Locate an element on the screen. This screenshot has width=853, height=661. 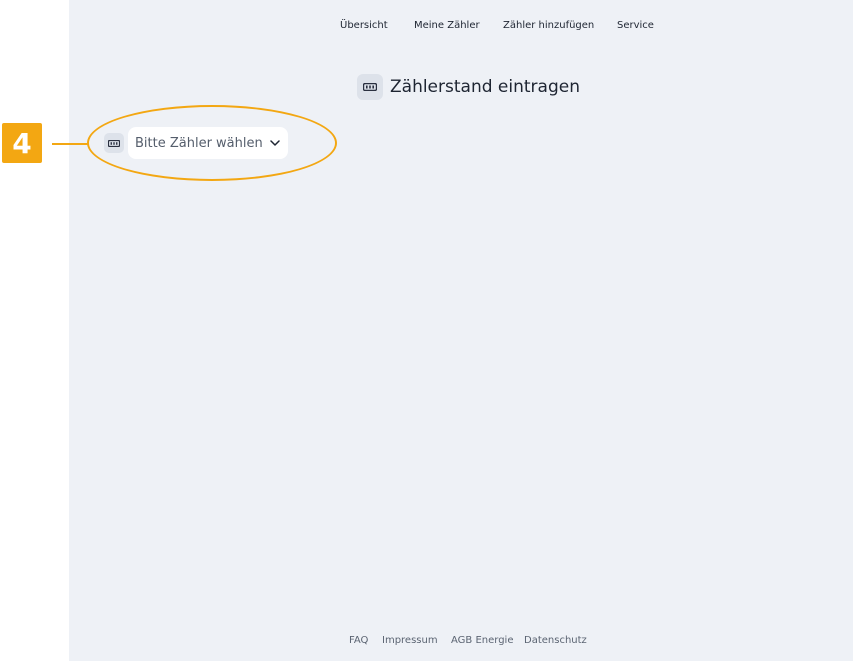
step-number-badge: 4 is located at coordinates (22, 143).